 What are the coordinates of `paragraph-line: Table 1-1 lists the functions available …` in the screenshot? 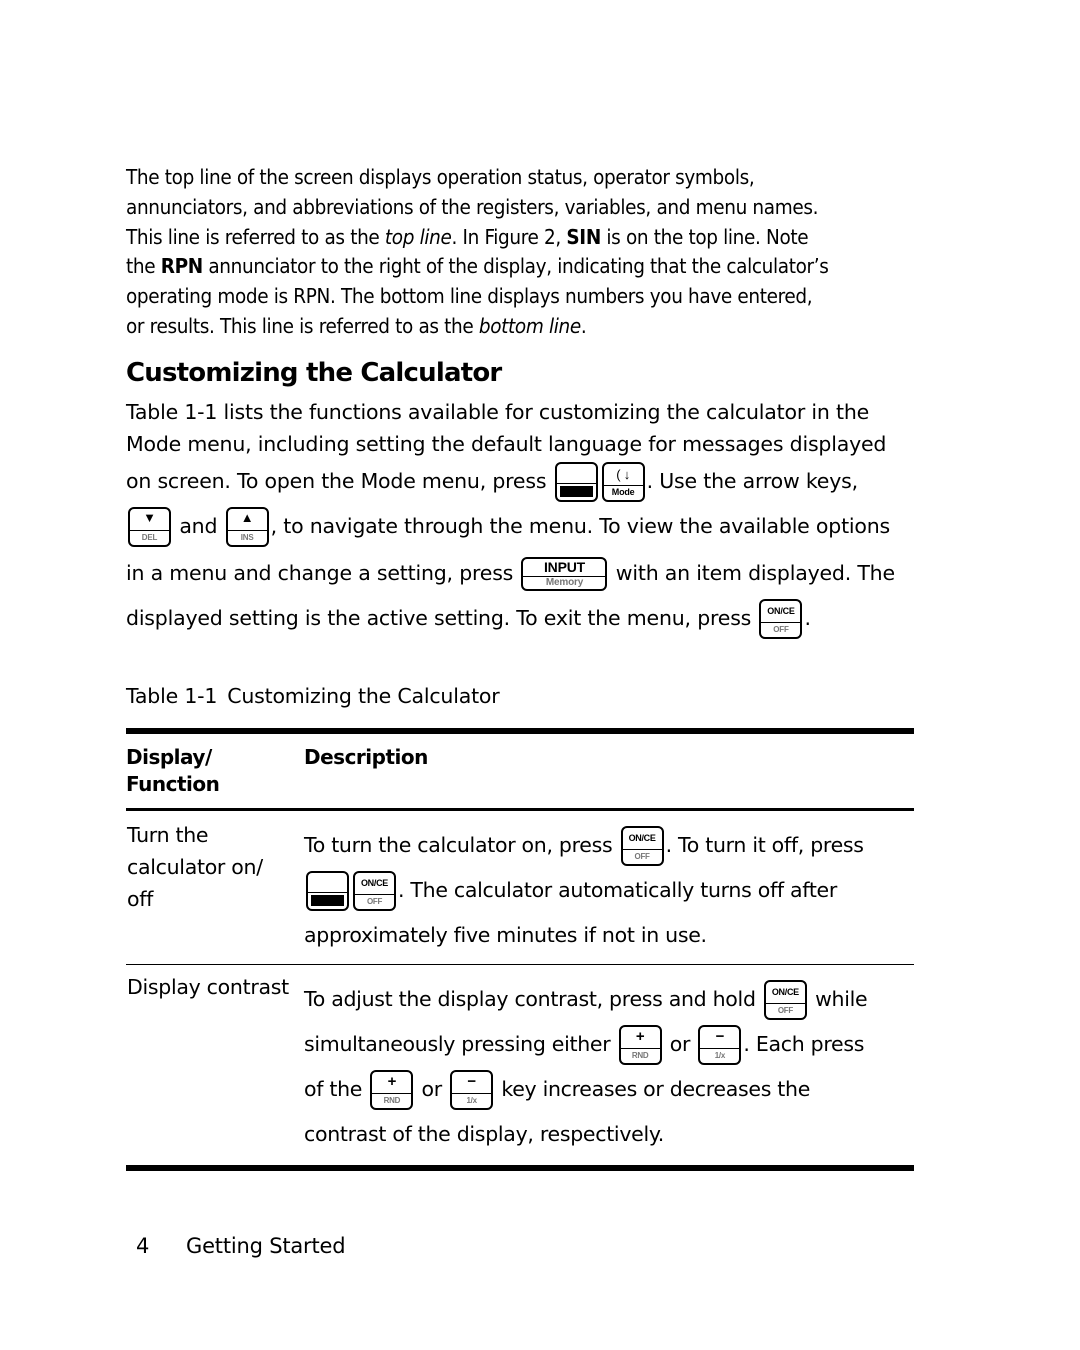 It's located at (498, 411).